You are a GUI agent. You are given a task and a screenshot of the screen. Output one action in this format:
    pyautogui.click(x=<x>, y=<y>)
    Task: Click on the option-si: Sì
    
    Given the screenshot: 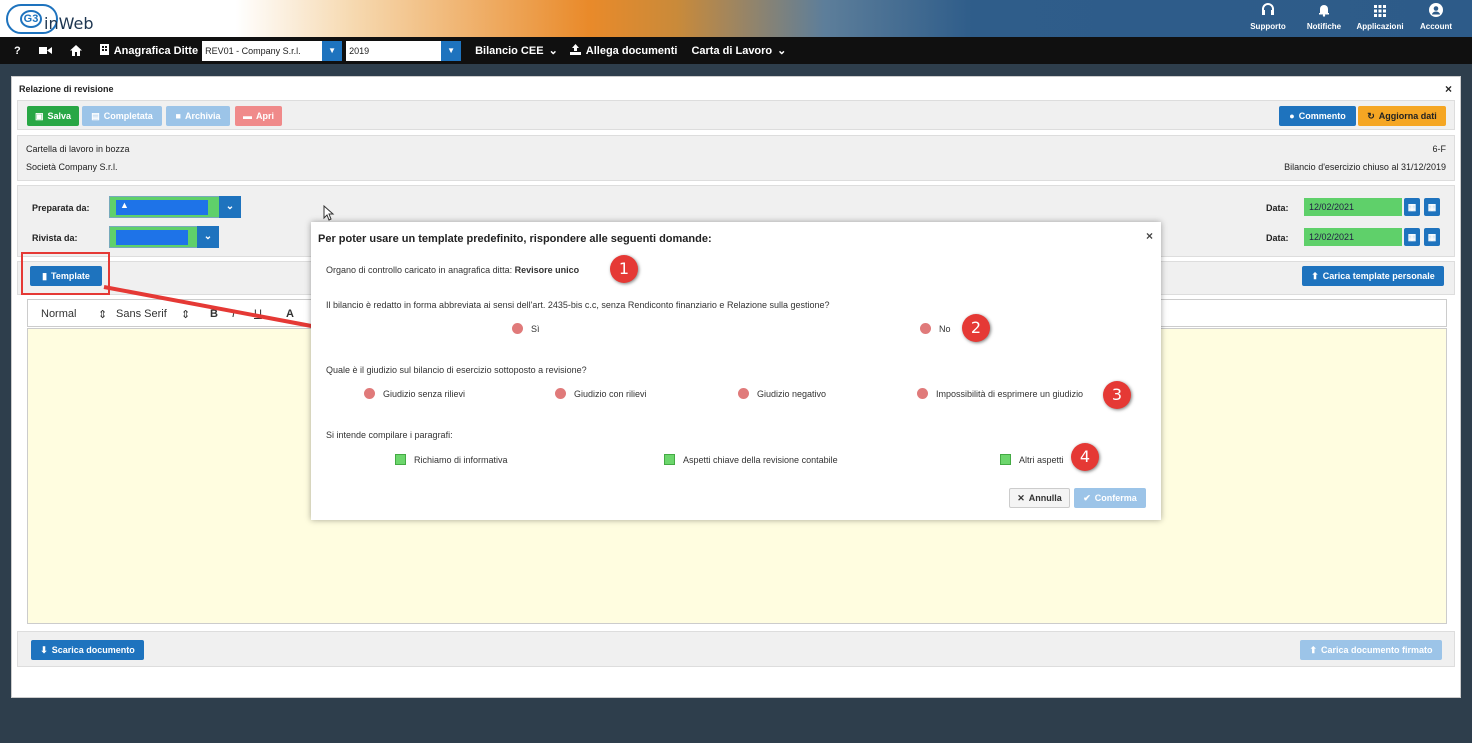 What is the action you would take?
    pyautogui.click(x=526, y=328)
    